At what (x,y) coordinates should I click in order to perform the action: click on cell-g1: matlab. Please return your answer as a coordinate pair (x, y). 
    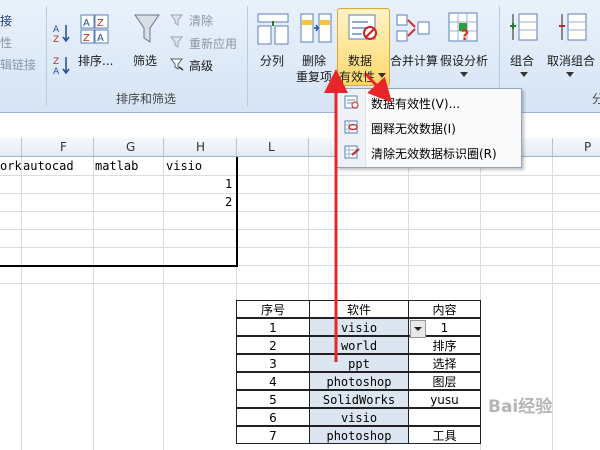
    Looking at the image, I should click on (116, 166).